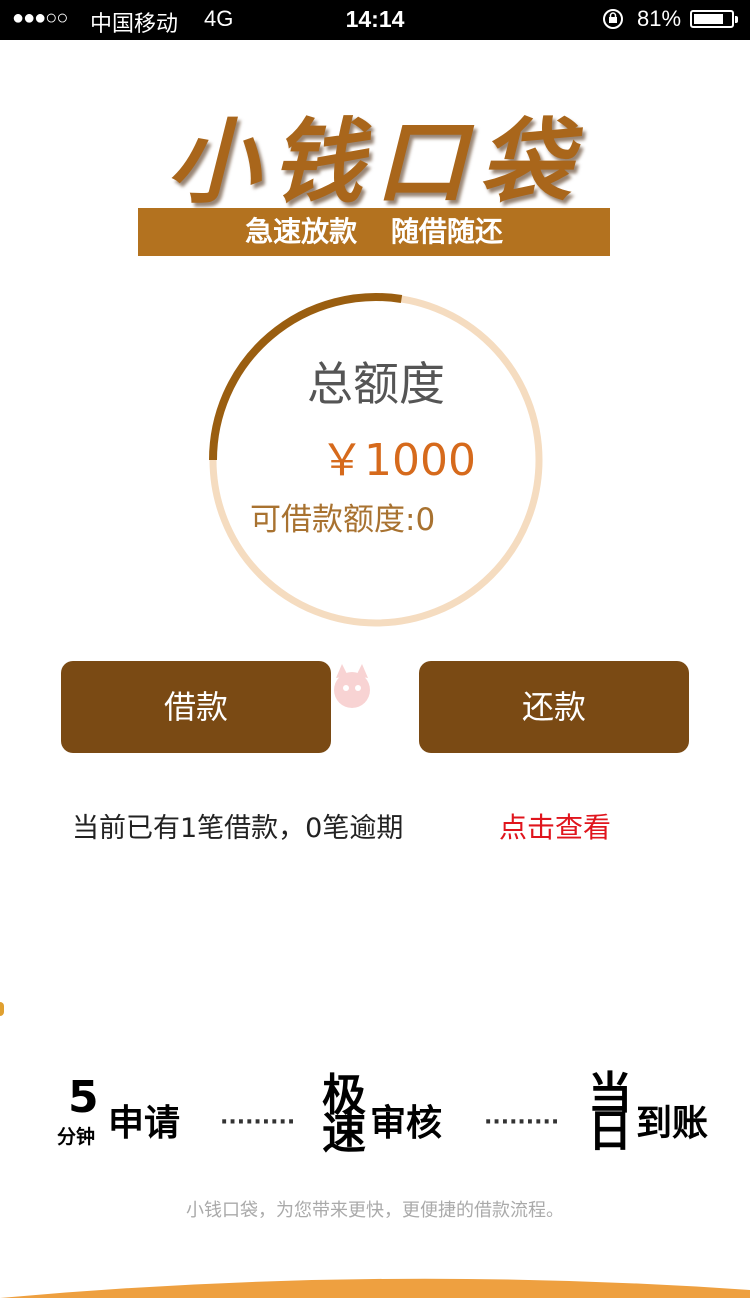 This screenshot has height=1298, width=750. Describe the element at coordinates (610, 1131) in the screenshot. I see `feature-arrival-bottom: 日` at that location.